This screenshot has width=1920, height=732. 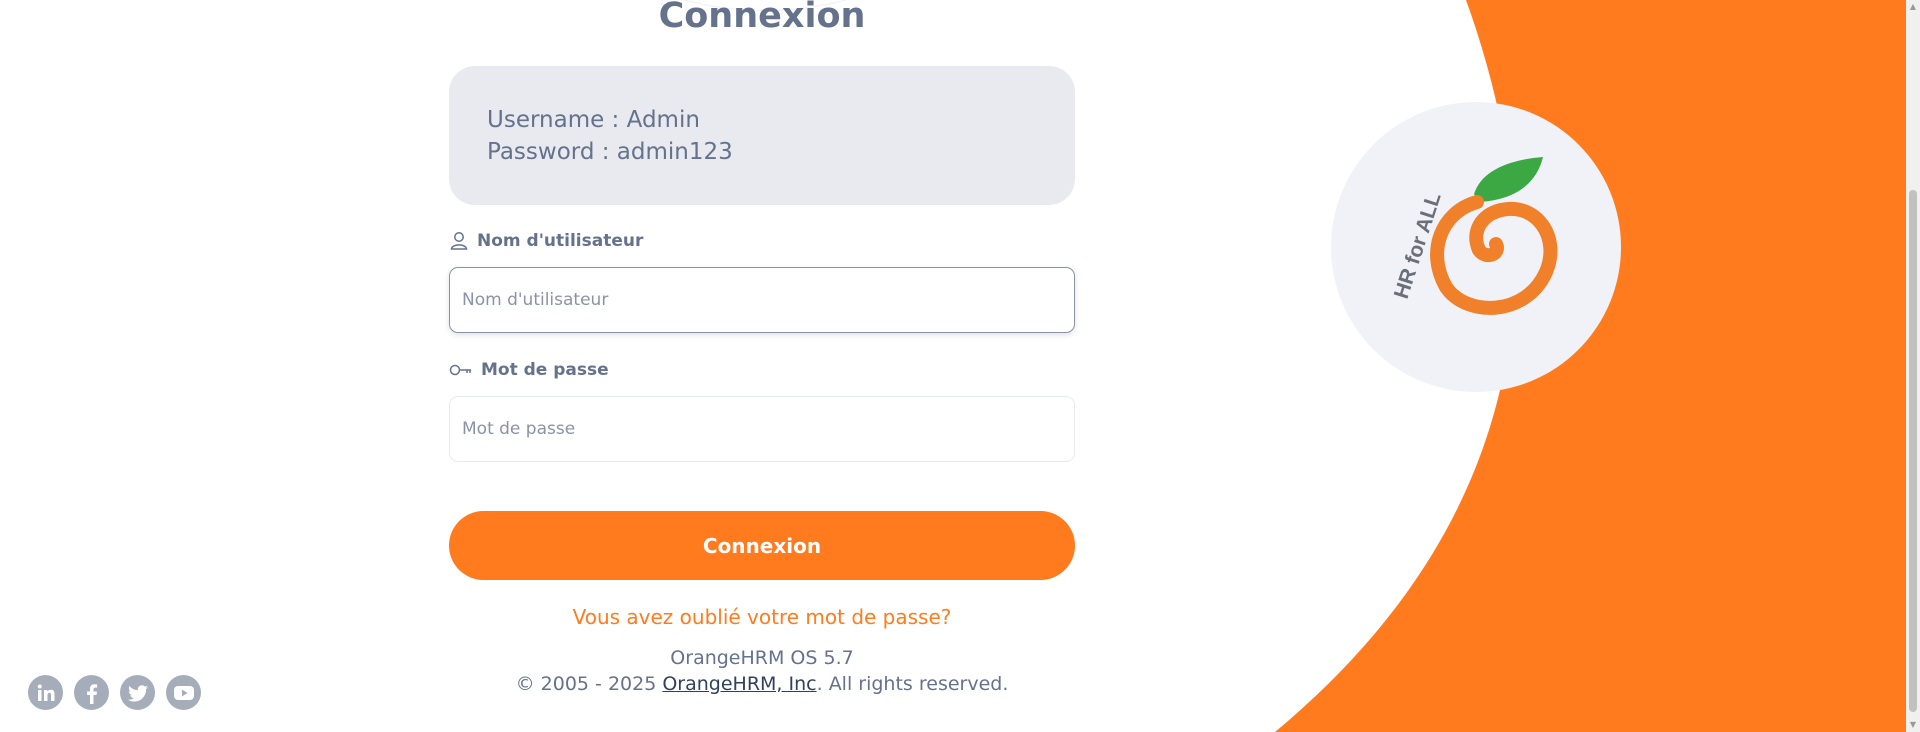 I want to click on credential-username: Username : Admin, so click(x=593, y=120).